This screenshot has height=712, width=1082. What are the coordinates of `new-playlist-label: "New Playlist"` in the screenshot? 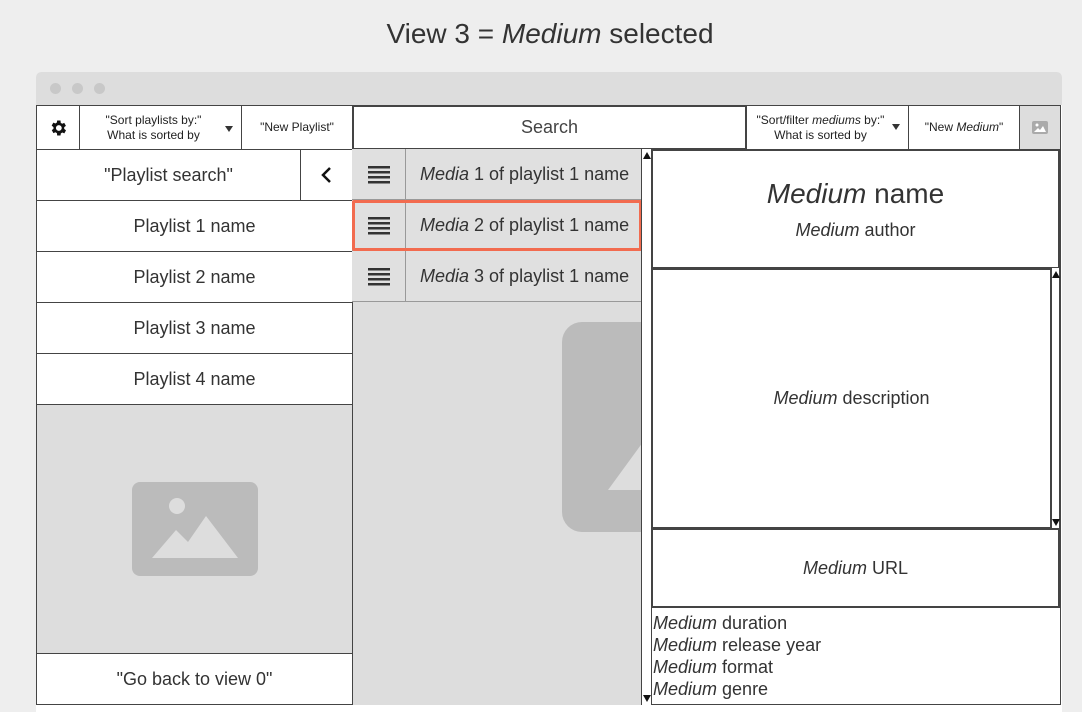 It's located at (297, 127).